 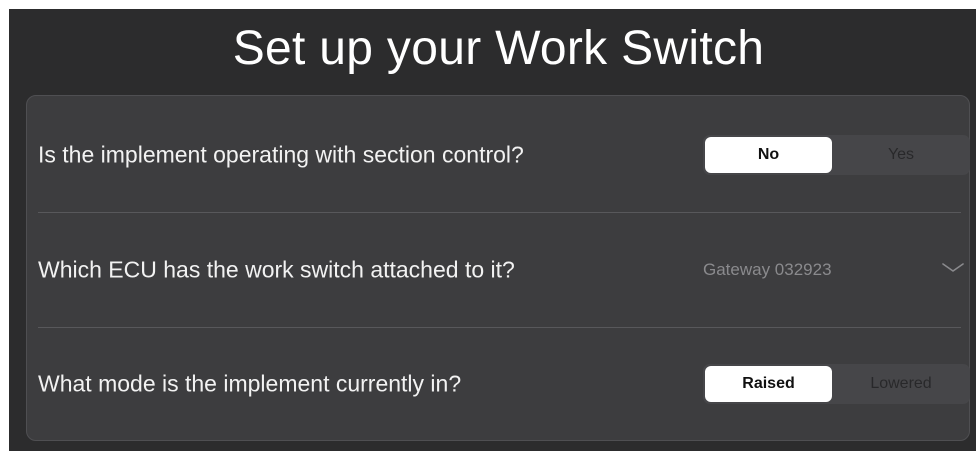 I want to click on implement-mode-question: What mode is the implement currently in?, so click(x=250, y=383).